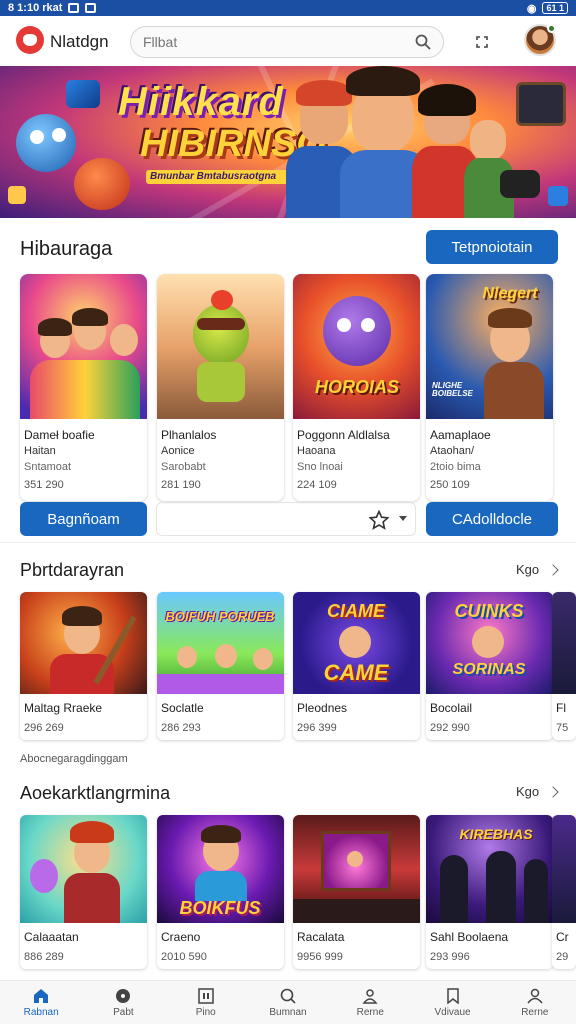 The width and height of the screenshot is (576, 1024). I want to click on game-card: Plhanlalos Aonice Sarobabt 281 190, so click(220, 387).